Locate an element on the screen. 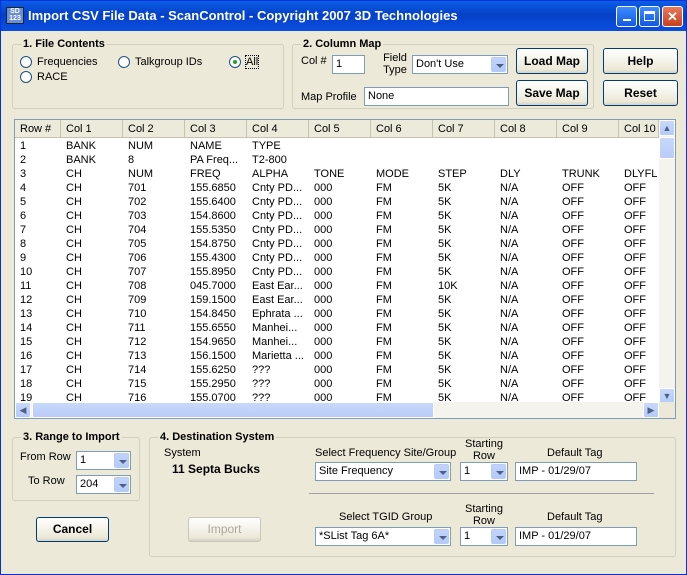 This screenshot has height=575, width=687. radio-race-label: RACE is located at coordinates (52, 77).